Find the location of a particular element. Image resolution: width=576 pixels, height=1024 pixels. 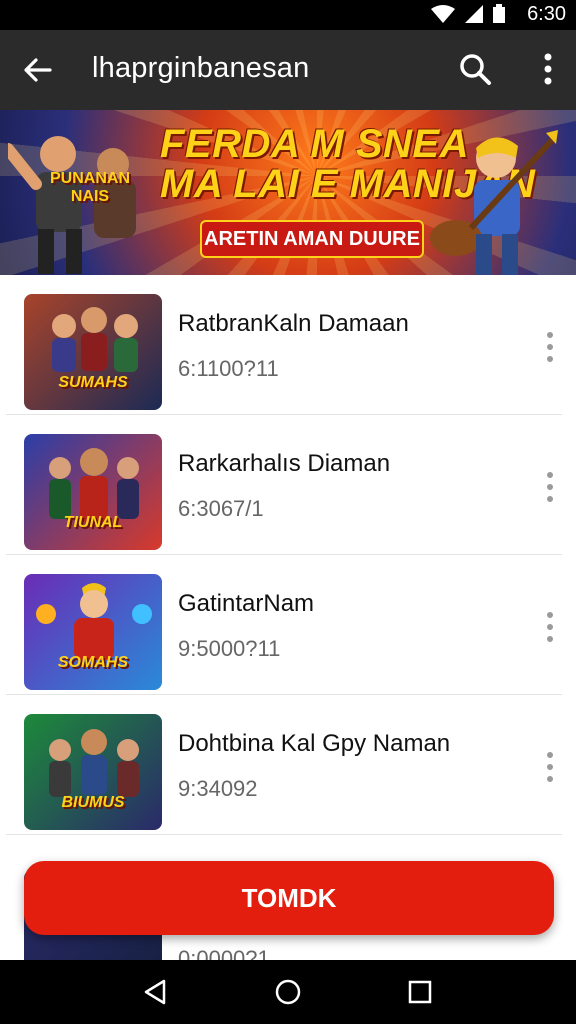

more-vert-icon is located at coordinates (548, 69).